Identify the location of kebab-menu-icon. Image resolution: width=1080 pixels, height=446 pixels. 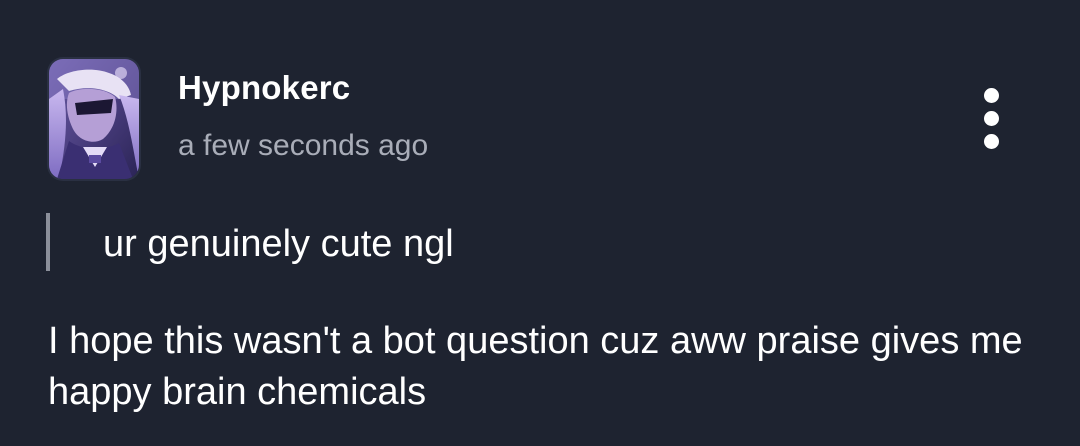
(992, 119).